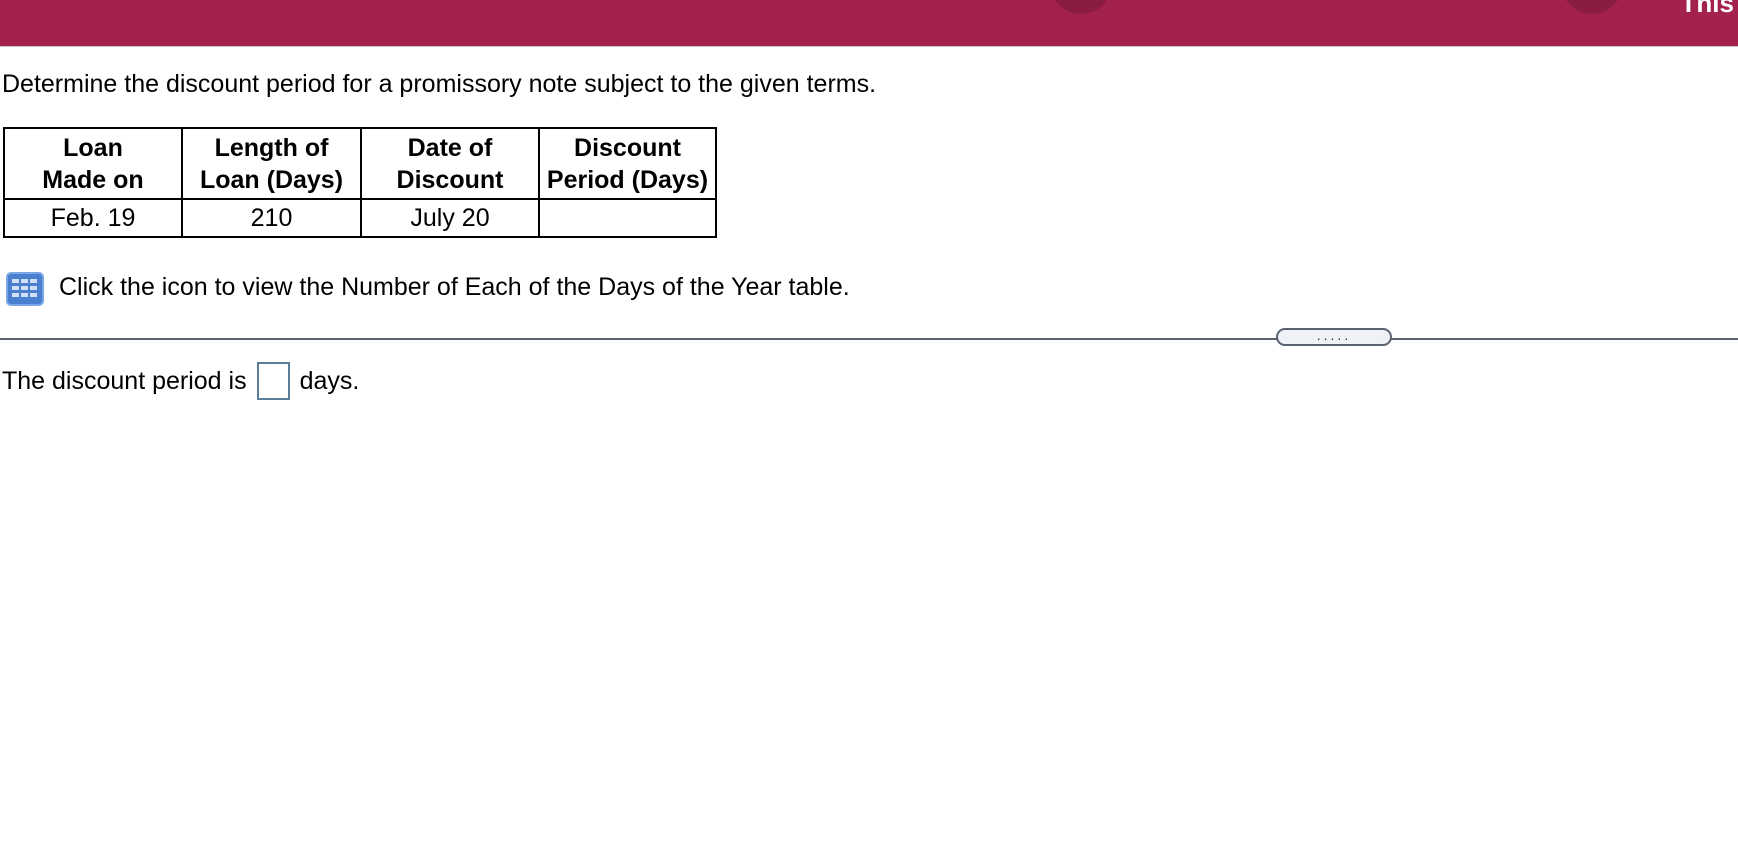 The image size is (1738, 866). Describe the element at coordinates (450, 218) in the screenshot. I see `cell-date-of-discount: July 20` at that location.